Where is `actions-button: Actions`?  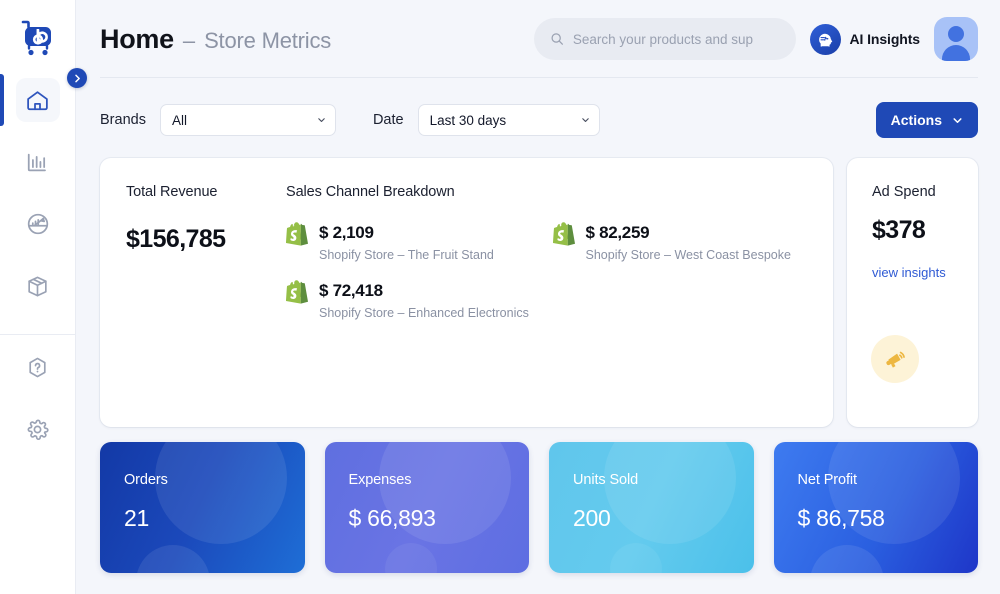
actions-button: Actions is located at coordinates (926, 120).